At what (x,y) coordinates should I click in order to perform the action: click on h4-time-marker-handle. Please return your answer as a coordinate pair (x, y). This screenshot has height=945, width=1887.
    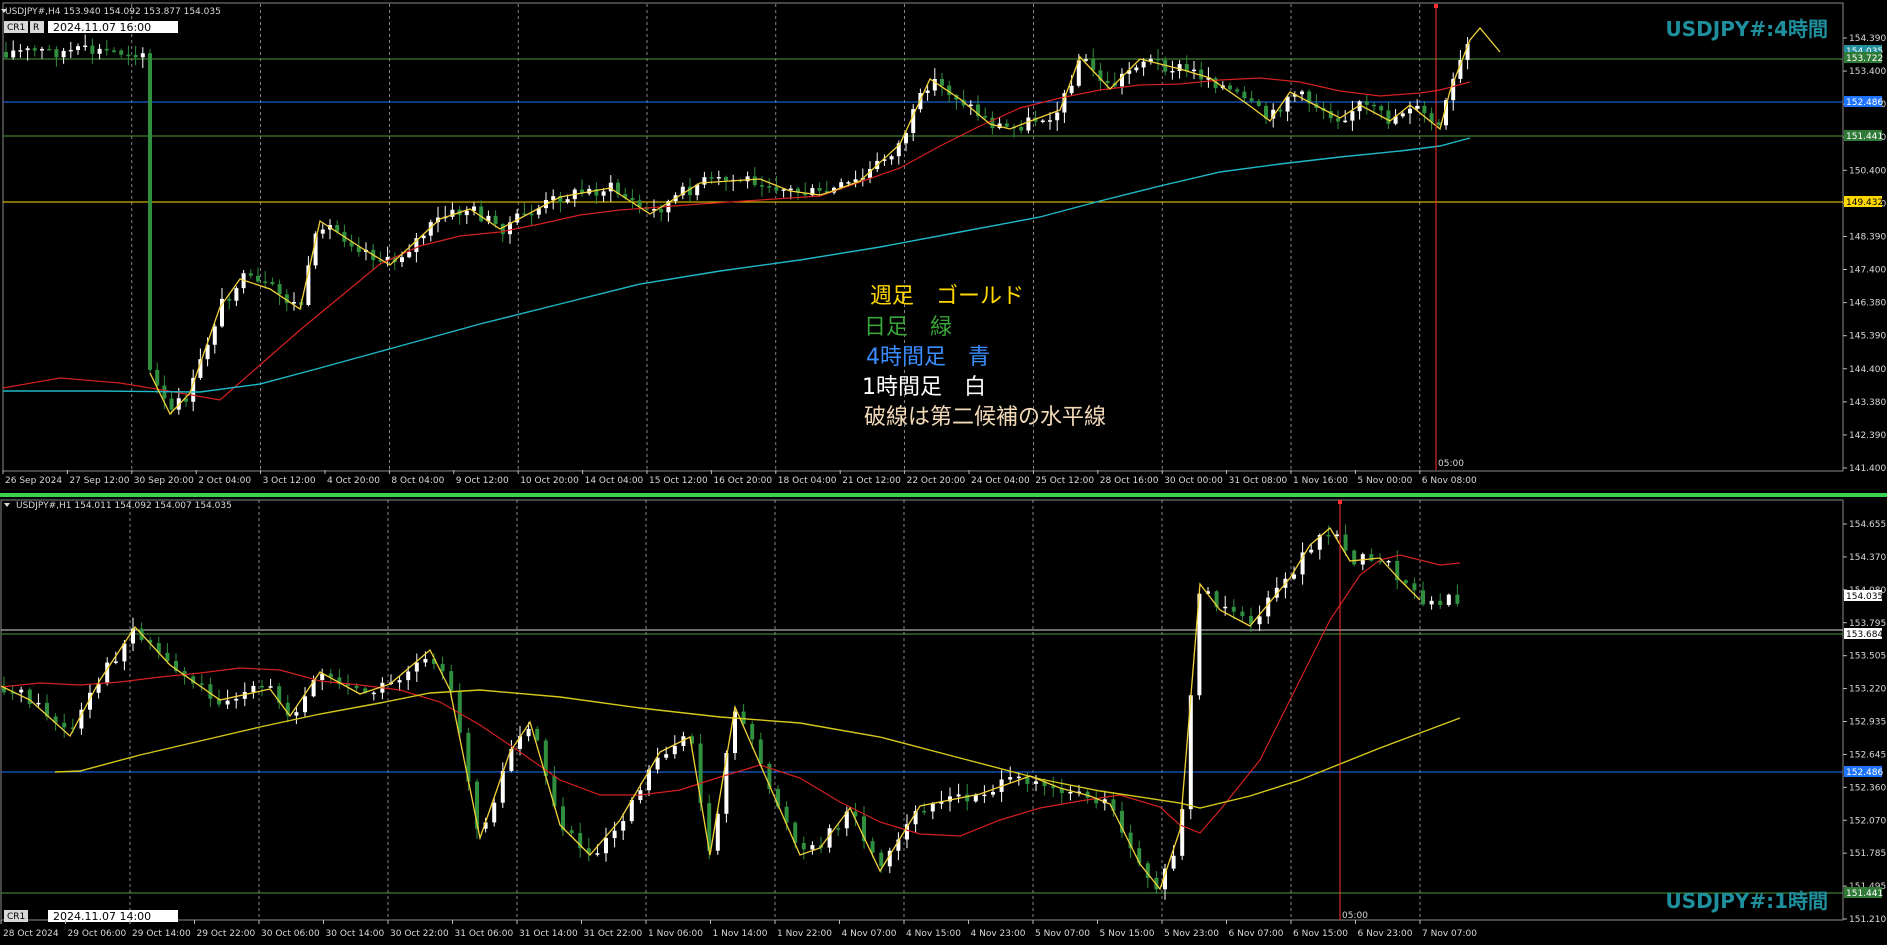
    Looking at the image, I should click on (1436, 6).